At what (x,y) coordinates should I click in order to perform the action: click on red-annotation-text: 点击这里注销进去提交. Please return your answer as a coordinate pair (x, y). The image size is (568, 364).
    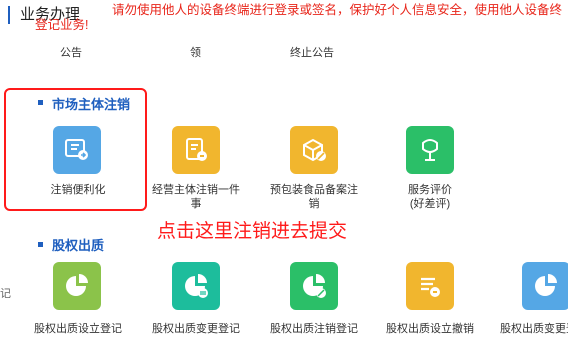
    Looking at the image, I should click on (252, 231).